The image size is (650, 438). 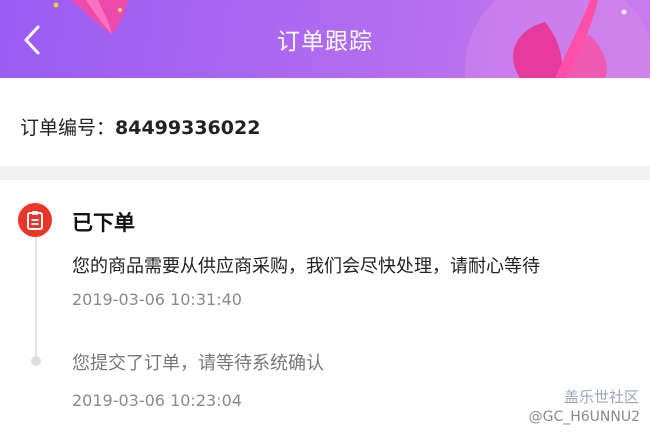 I want to click on step-timestamp: 2019-03-06 10:31:40, so click(x=157, y=299).